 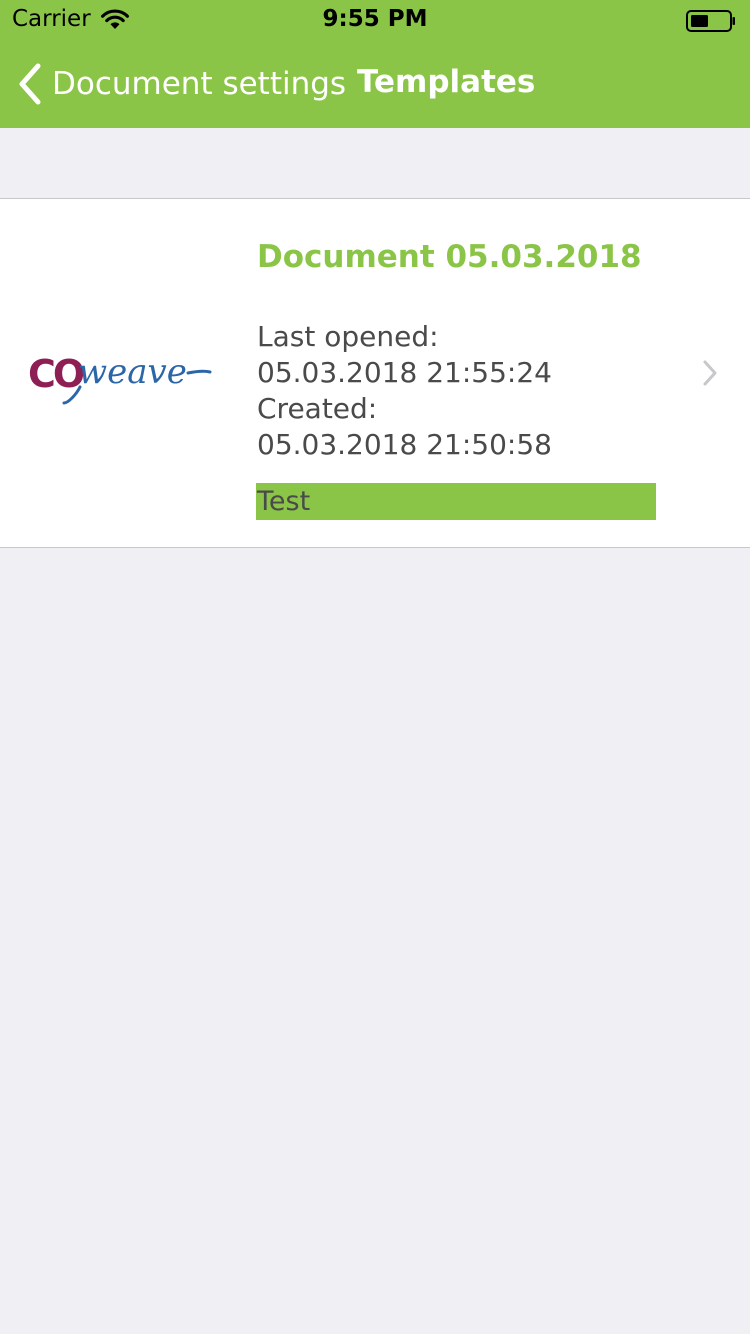 I want to click on tag-badge: Test, so click(x=456, y=501).